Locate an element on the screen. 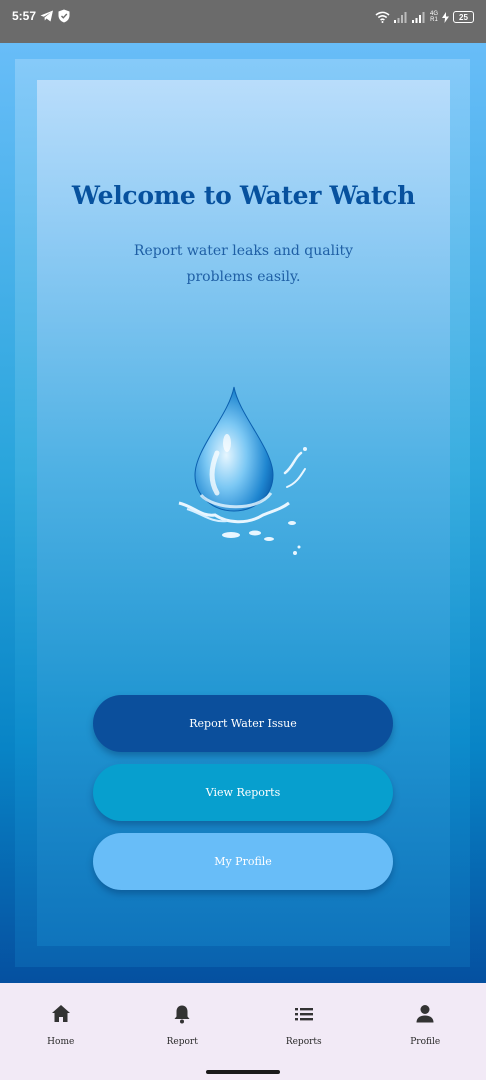 This screenshot has height=1080, width=486. nav-item-report: Report is located at coordinates (183, 1023).